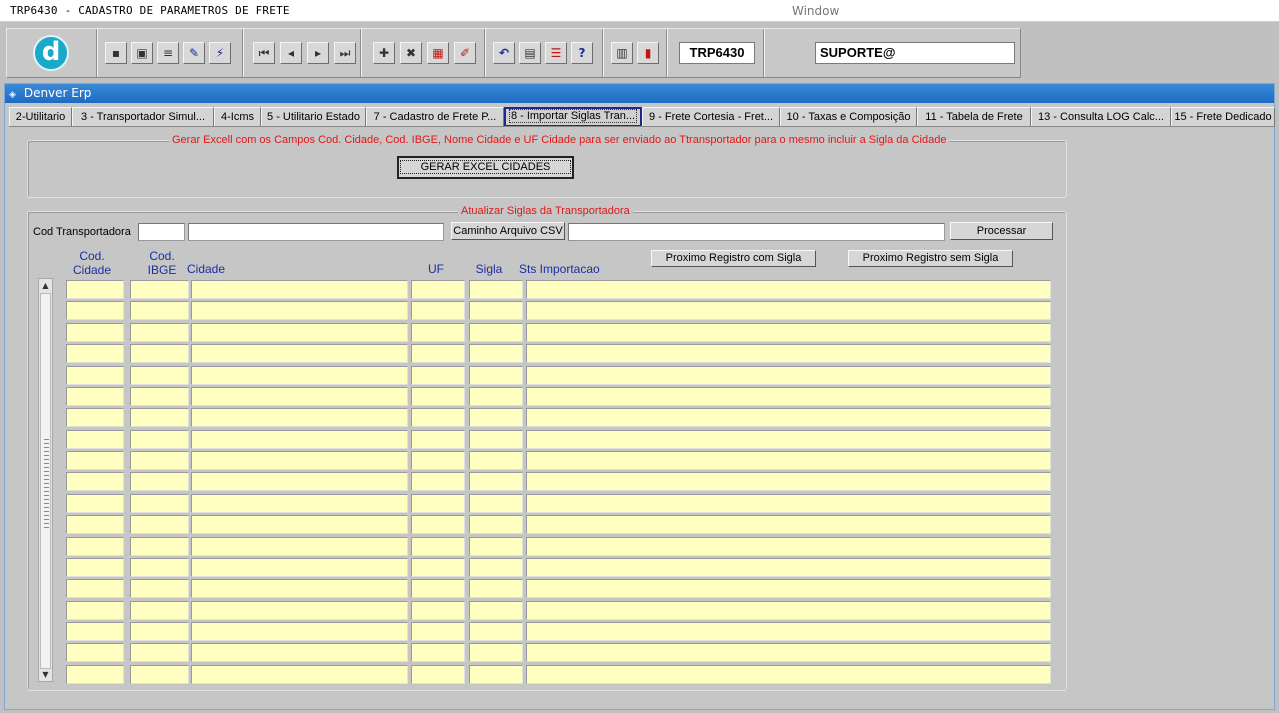 The image size is (1279, 713). I want to click on caminho-arquivo-csv-button: Caminho Arquivo CSV, so click(508, 231).